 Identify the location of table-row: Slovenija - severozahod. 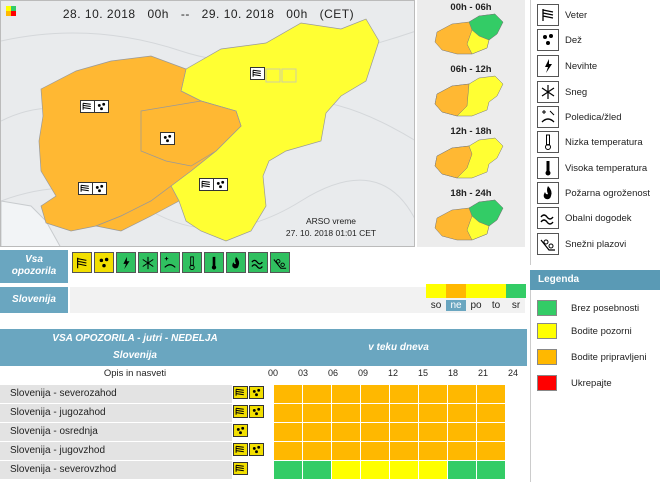
(263, 394).